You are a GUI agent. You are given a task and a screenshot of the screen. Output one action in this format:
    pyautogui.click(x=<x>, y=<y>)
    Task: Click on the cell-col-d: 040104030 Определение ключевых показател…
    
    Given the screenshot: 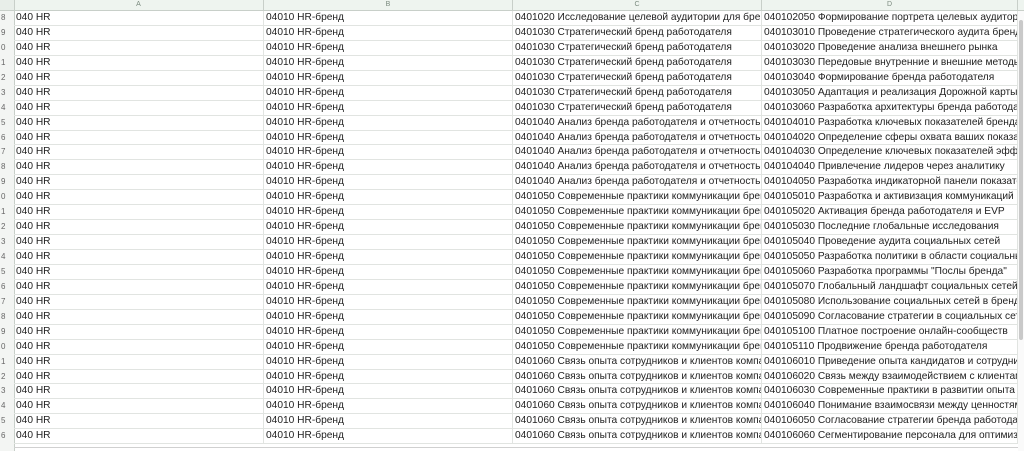 What is the action you would take?
    pyautogui.click(x=890, y=153)
    